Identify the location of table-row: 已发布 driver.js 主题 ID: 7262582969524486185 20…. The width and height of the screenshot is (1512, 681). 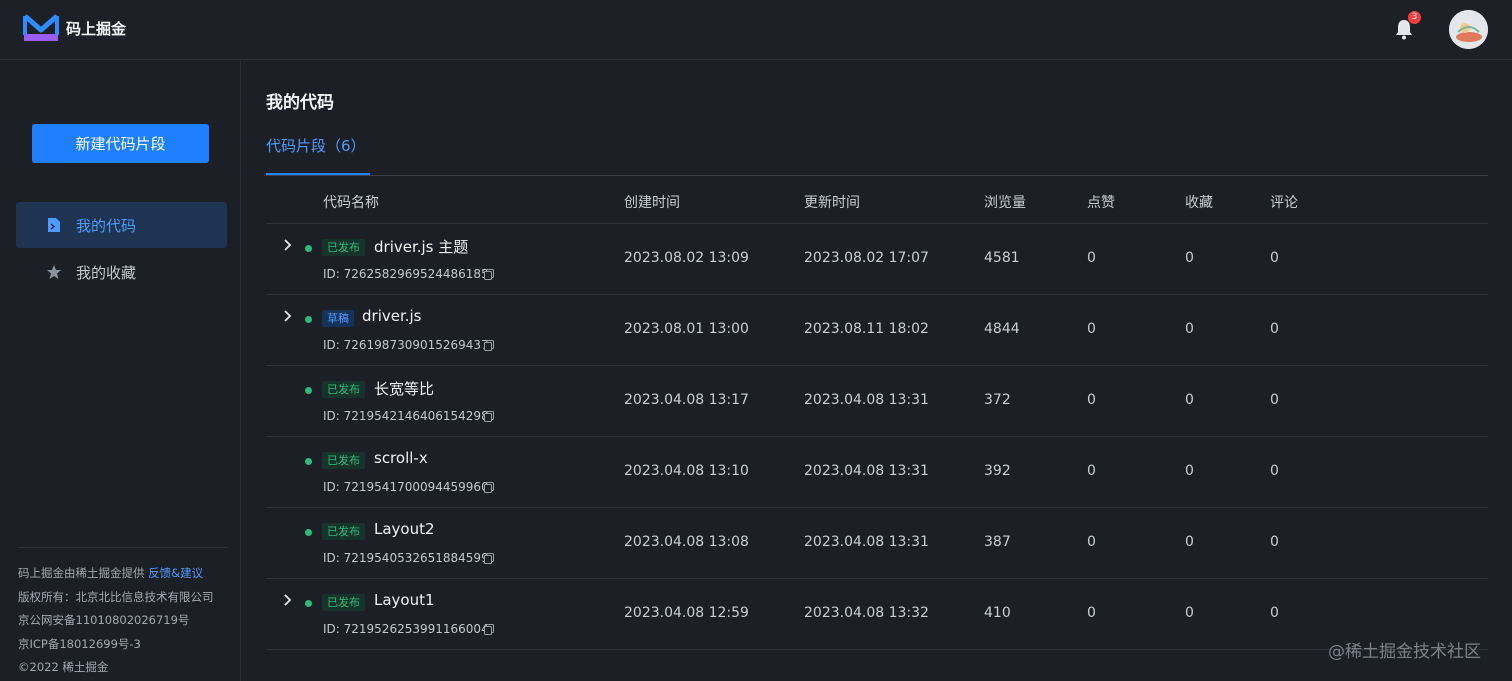
(877, 259).